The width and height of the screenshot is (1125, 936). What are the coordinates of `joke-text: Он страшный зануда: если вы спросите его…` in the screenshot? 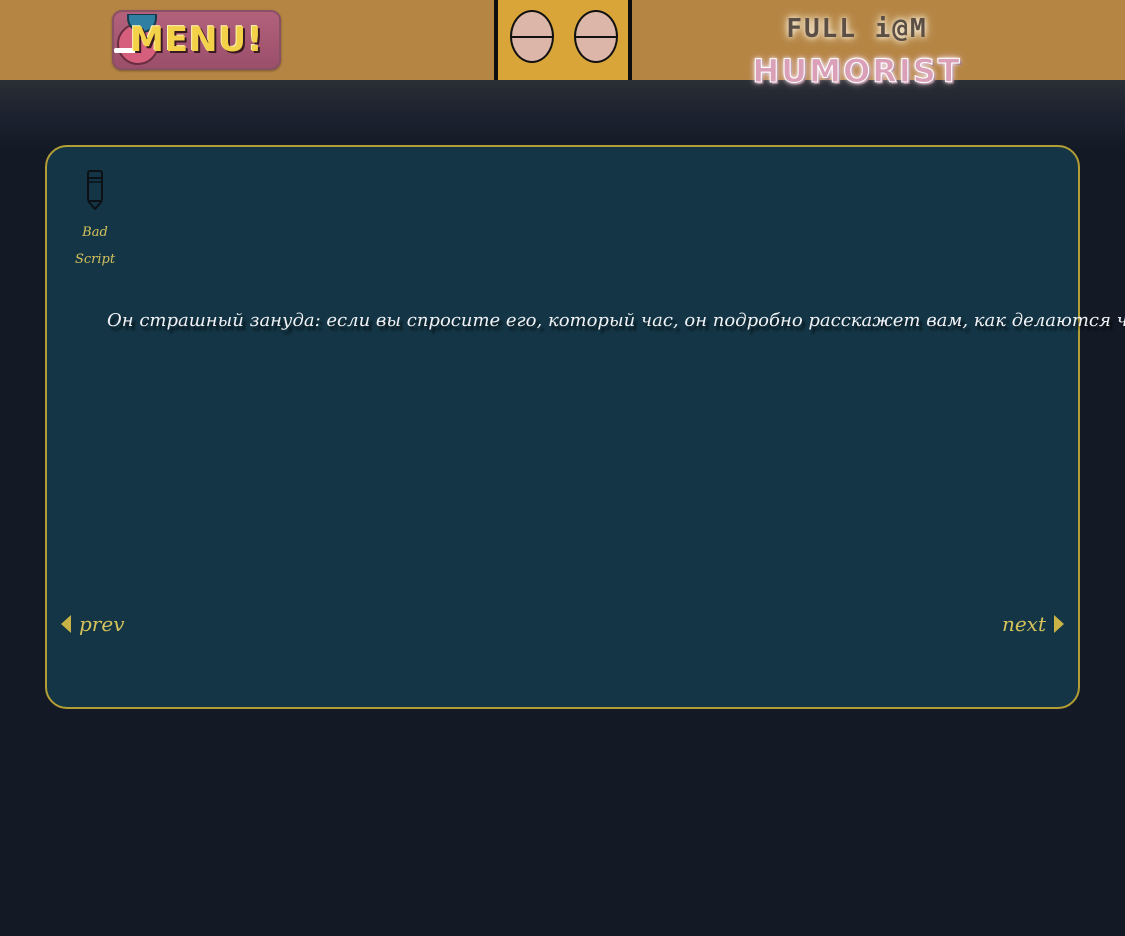 It's located at (616, 320).